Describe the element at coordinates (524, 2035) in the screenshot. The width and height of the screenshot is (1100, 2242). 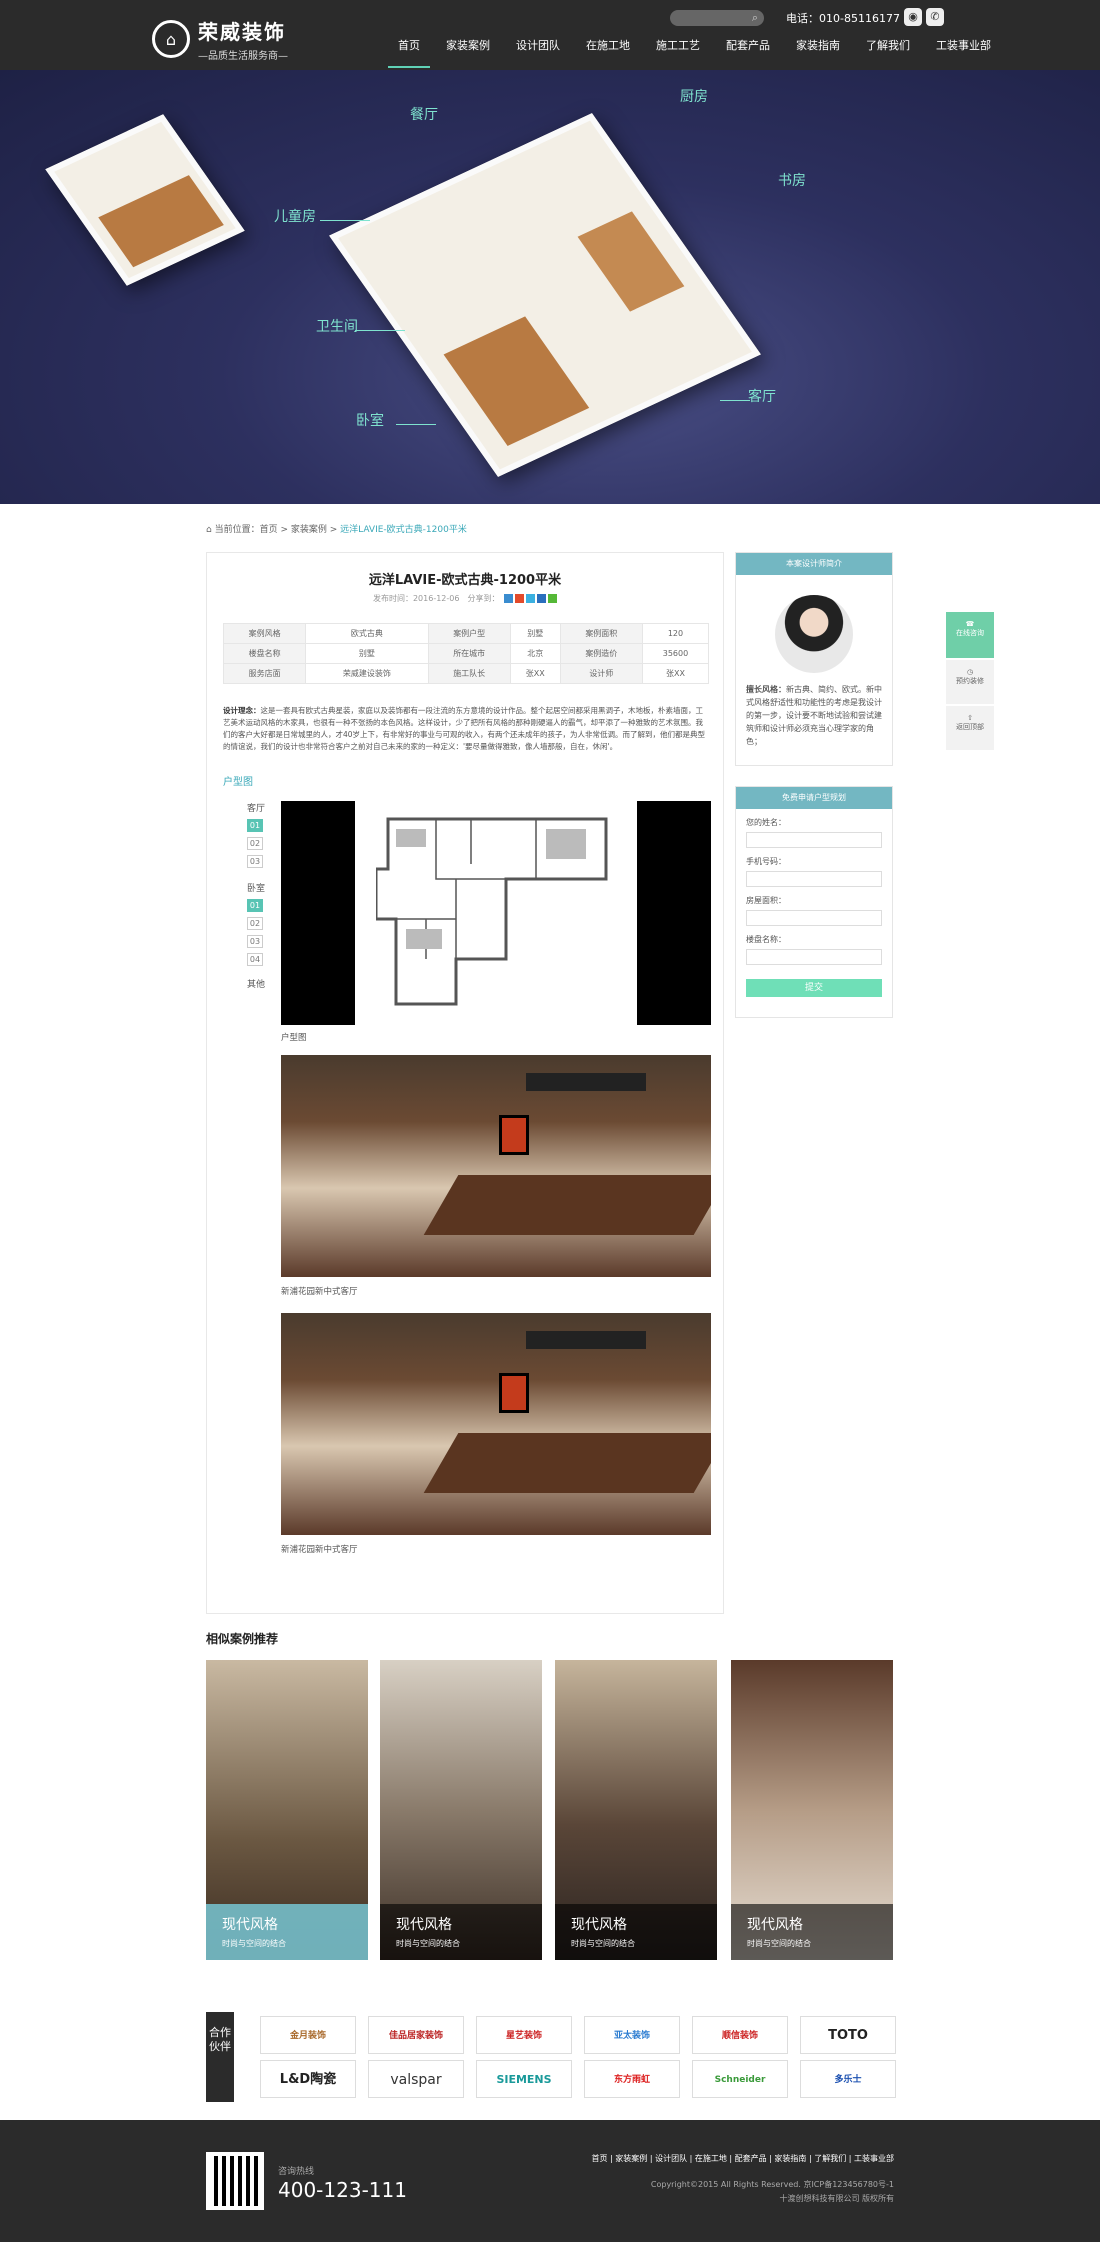
I see `partner-logo: 星艺装饰` at that location.